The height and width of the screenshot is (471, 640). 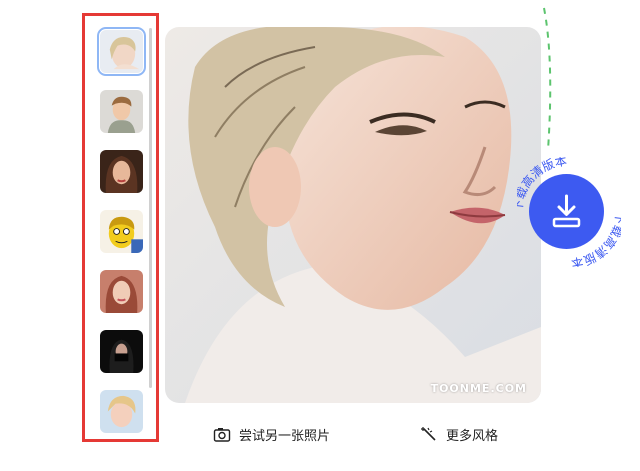 I want to click on download-hd-widget: 下载高清版本 下载高清版本, so click(x=569, y=212).